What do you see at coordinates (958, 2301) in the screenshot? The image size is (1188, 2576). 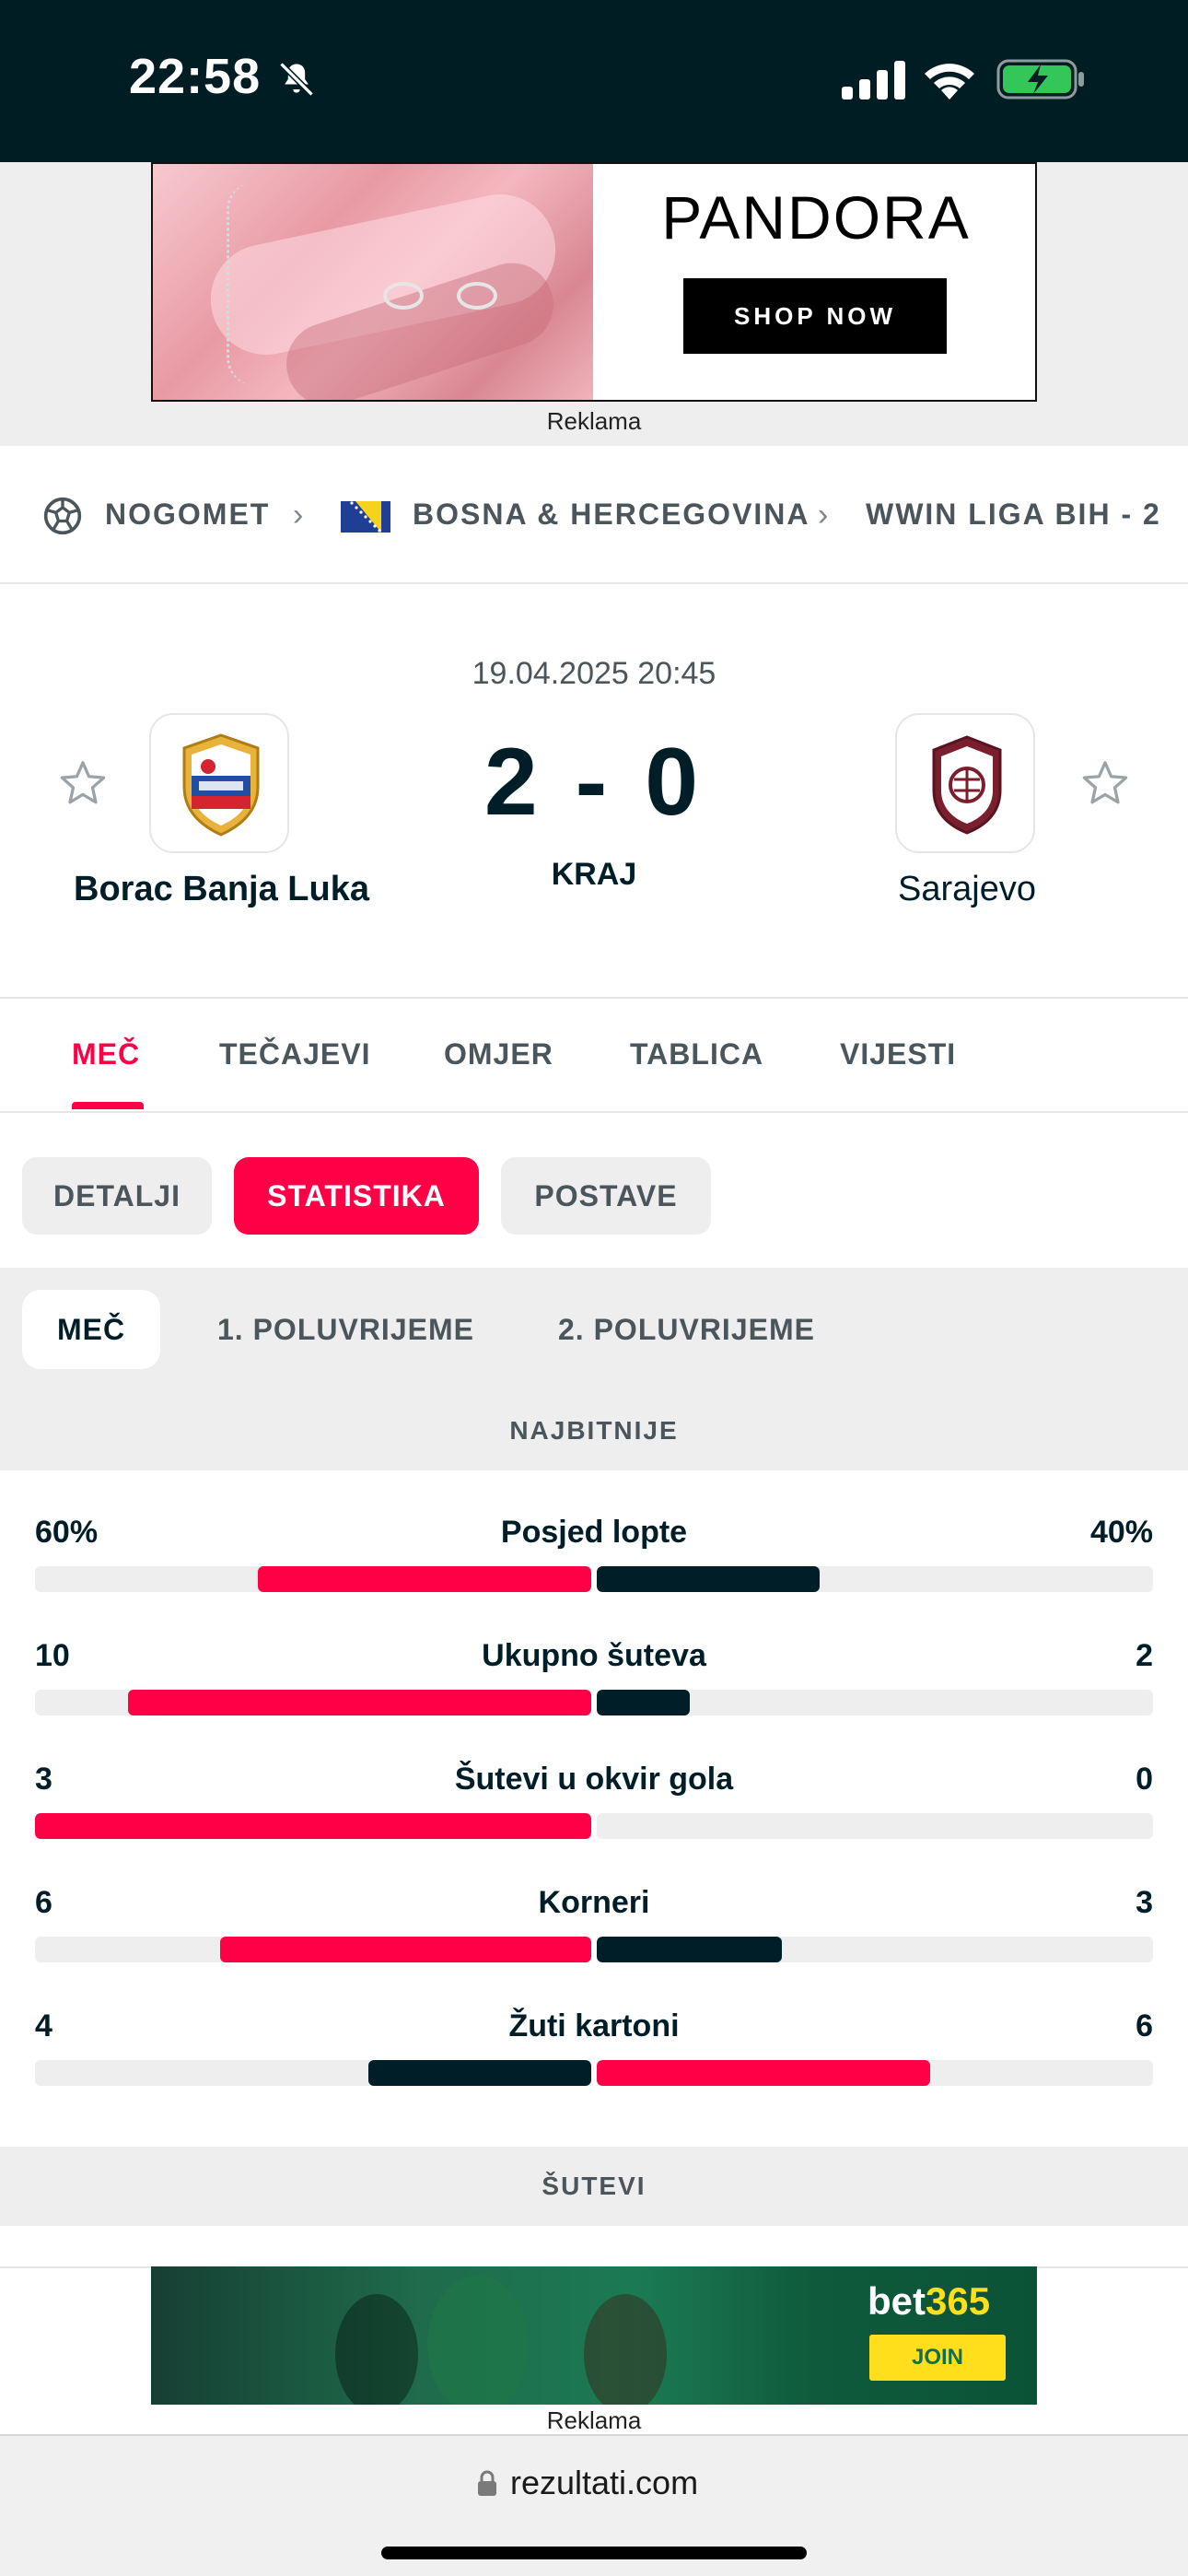 I see `ad-brand-part: 365` at bounding box center [958, 2301].